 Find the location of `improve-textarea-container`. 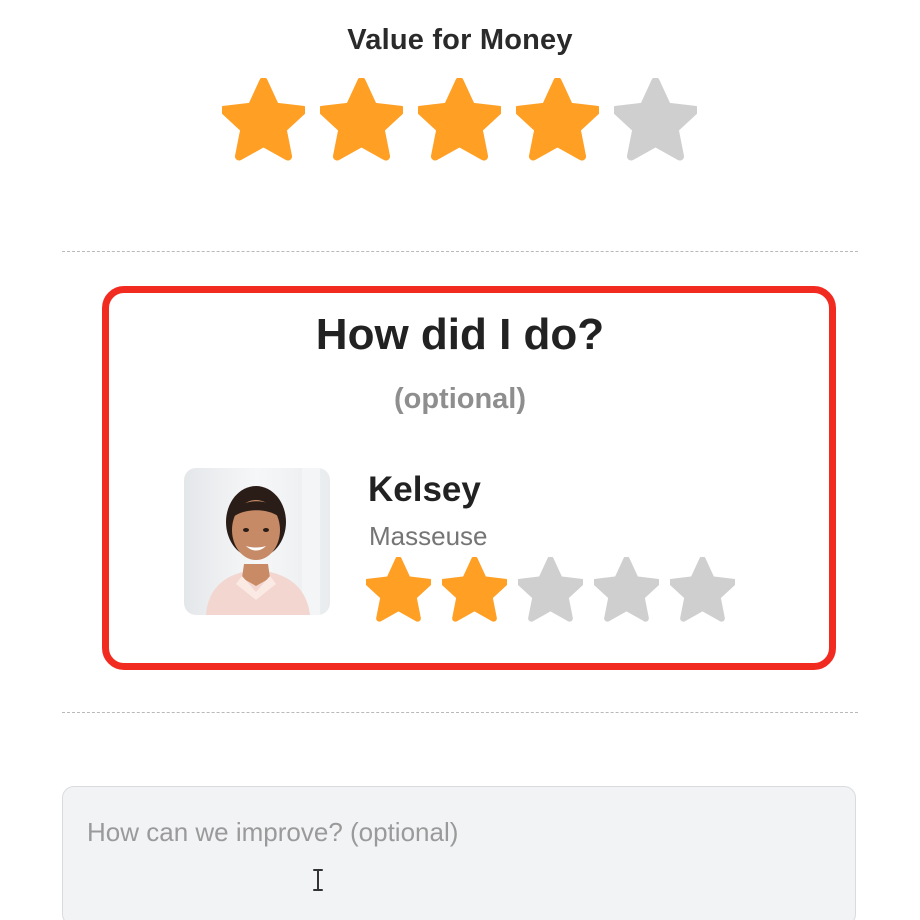

improve-textarea-container is located at coordinates (459, 853).